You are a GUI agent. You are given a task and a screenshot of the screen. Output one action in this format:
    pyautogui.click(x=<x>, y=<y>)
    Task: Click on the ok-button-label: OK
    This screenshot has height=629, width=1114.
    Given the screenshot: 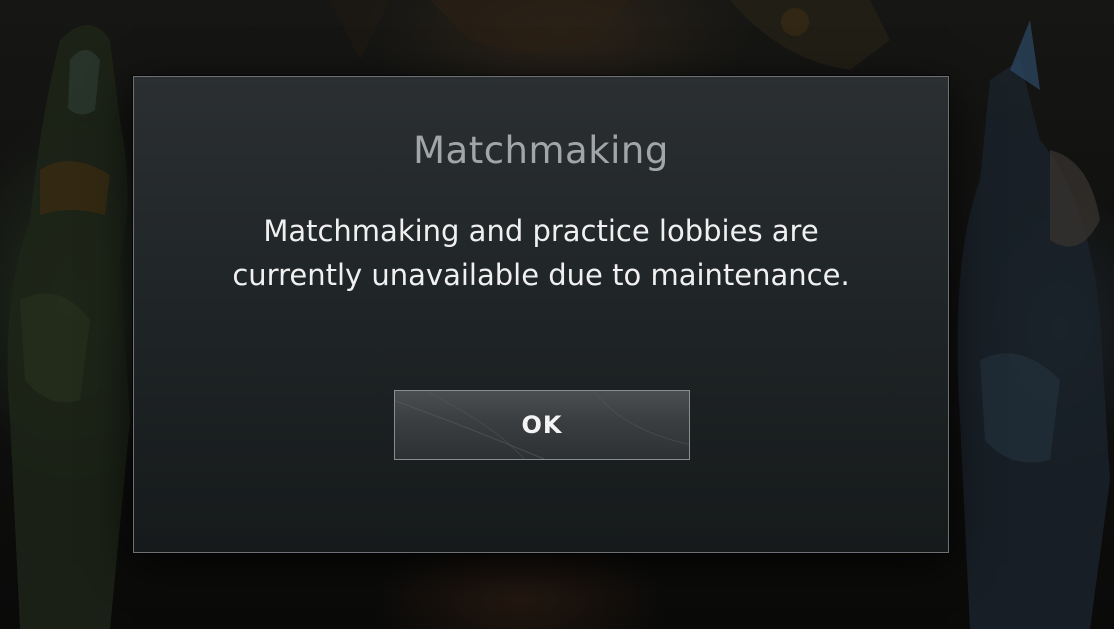 What is the action you would take?
    pyautogui.click(x=542, y=425)
    